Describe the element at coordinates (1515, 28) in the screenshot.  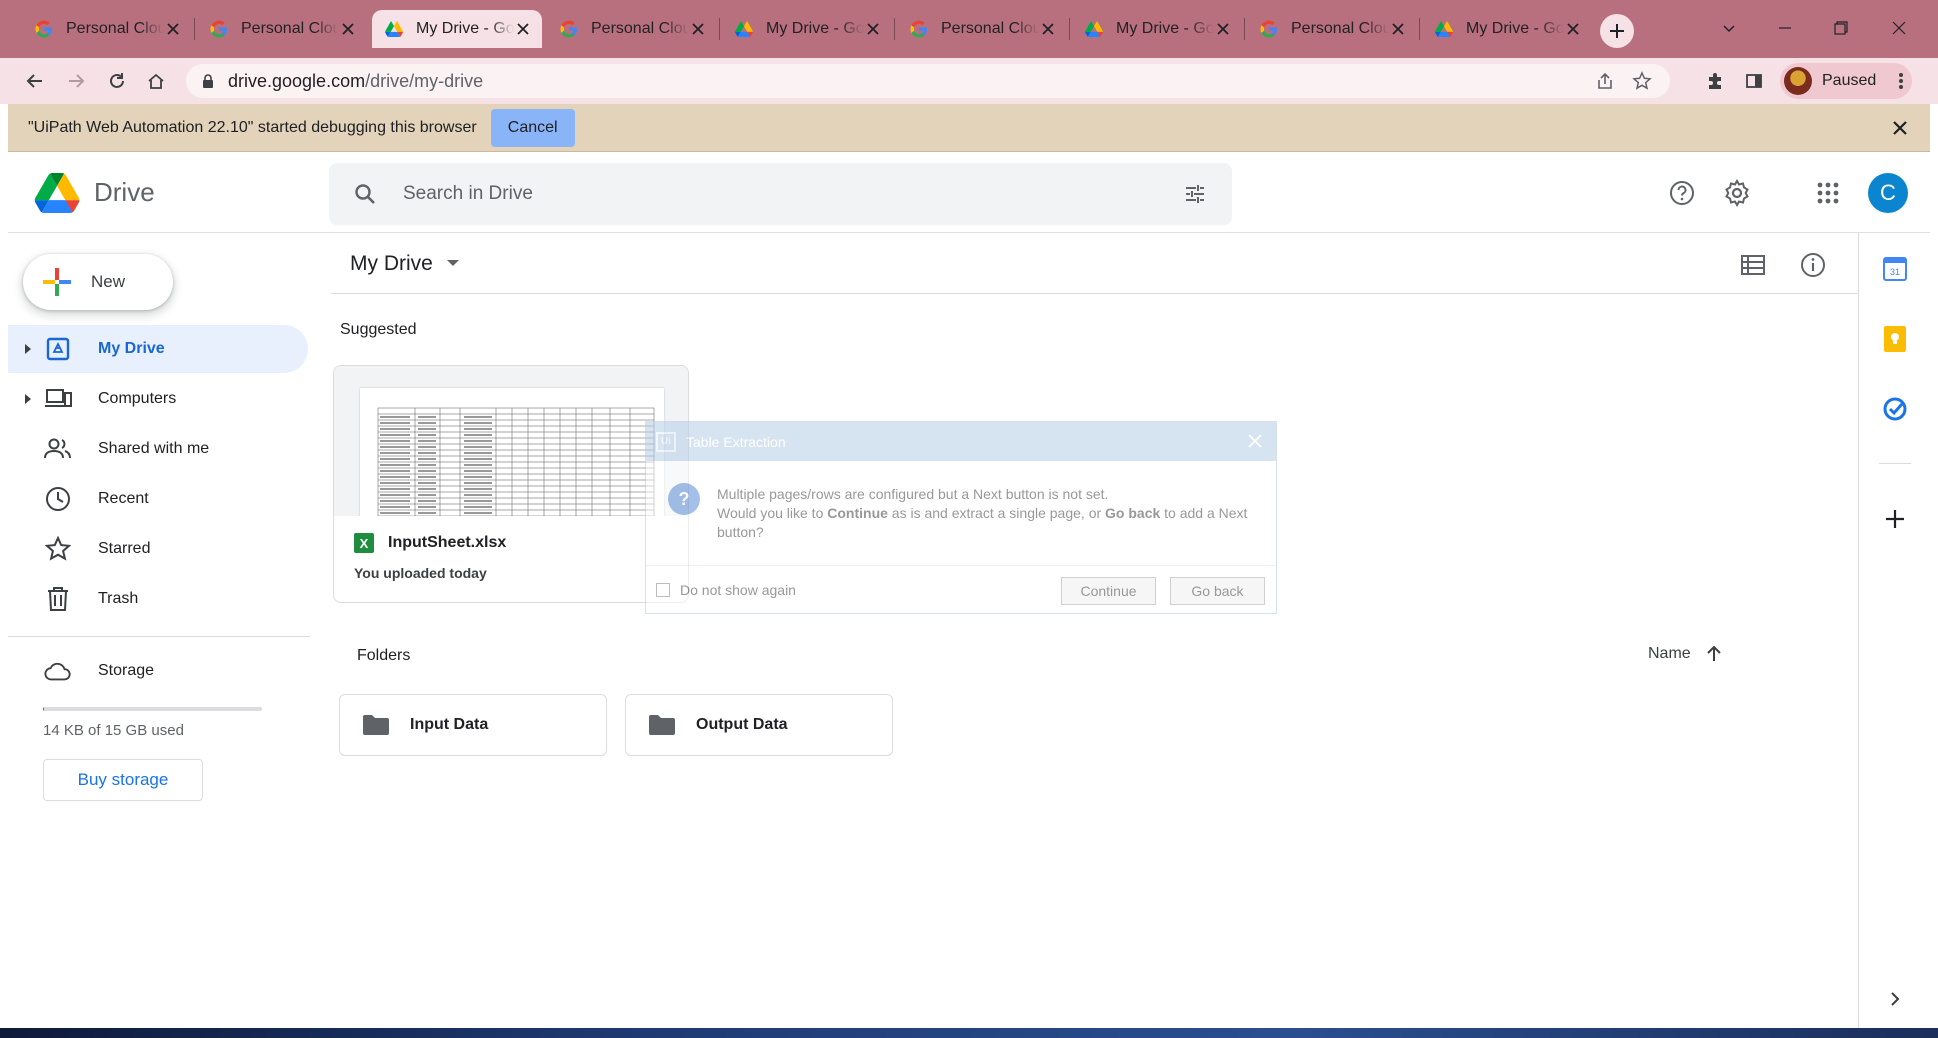
I see `tab-title: My Drive - Goo` at that location.